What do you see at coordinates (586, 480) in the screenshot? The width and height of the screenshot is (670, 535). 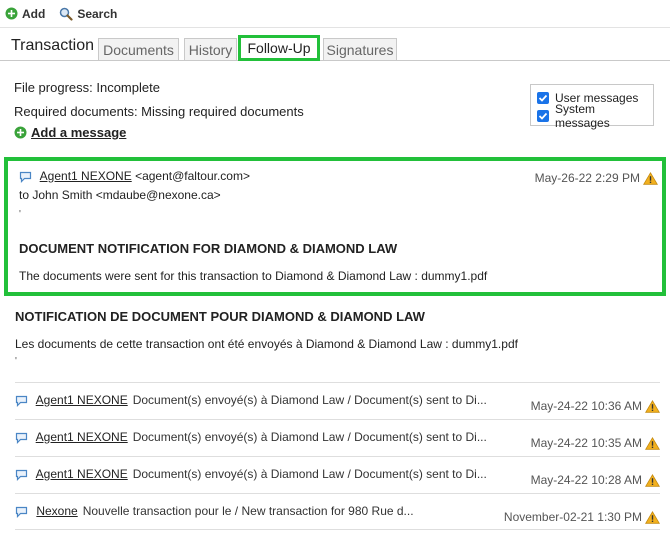 I see `list-item-date-text: May-24-22 10:28 AM` at bounding box center [586, 480].